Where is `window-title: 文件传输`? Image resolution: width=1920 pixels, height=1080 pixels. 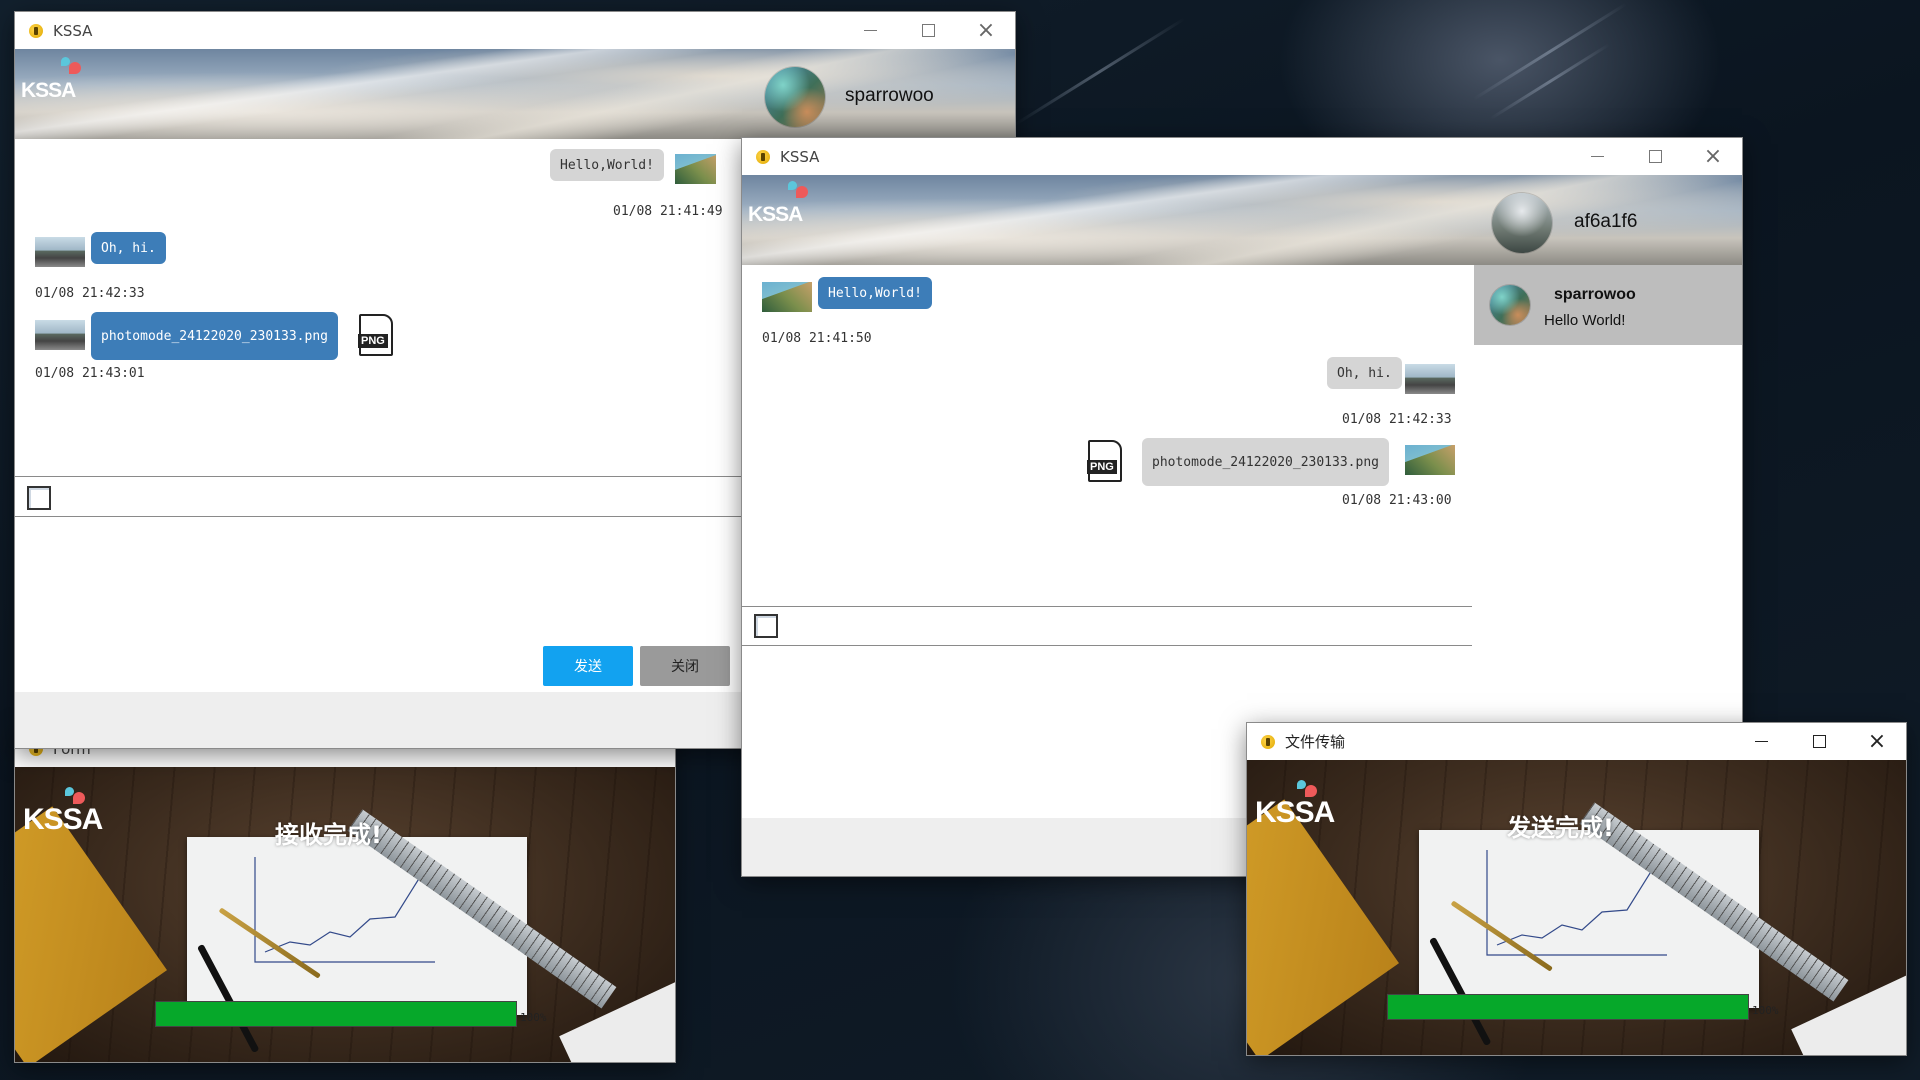
window-title: 文件传输 is located at coordinates (1315, 742).